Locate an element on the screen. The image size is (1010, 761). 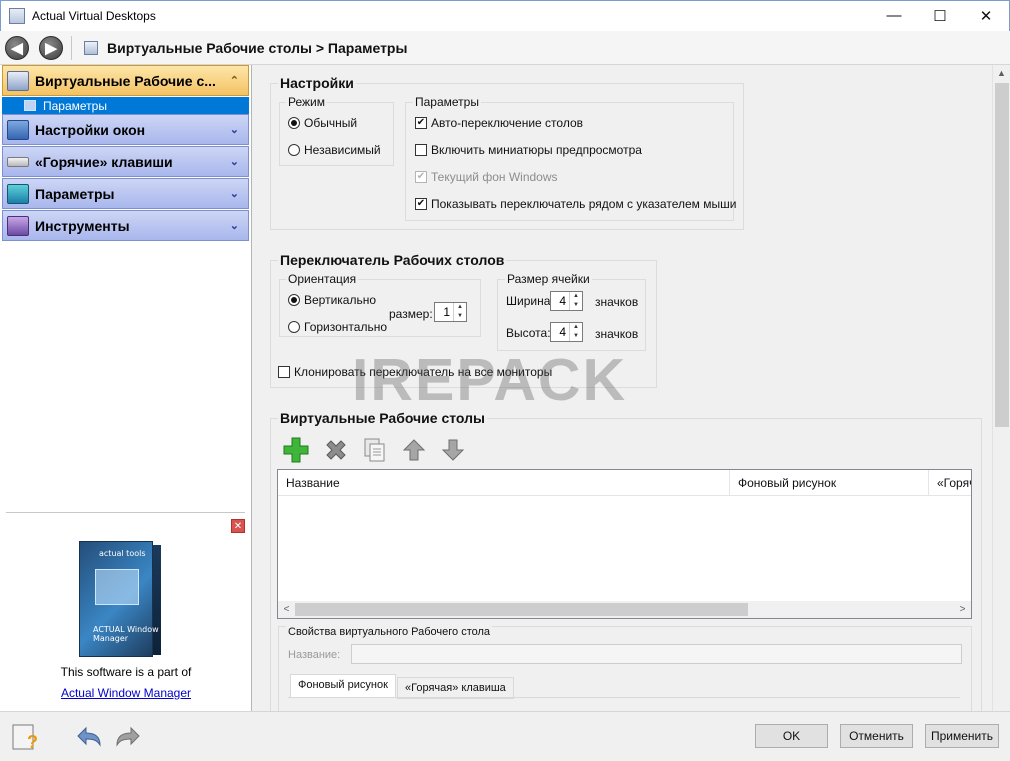
ok-button: OK is located at coordinates (791, 736).